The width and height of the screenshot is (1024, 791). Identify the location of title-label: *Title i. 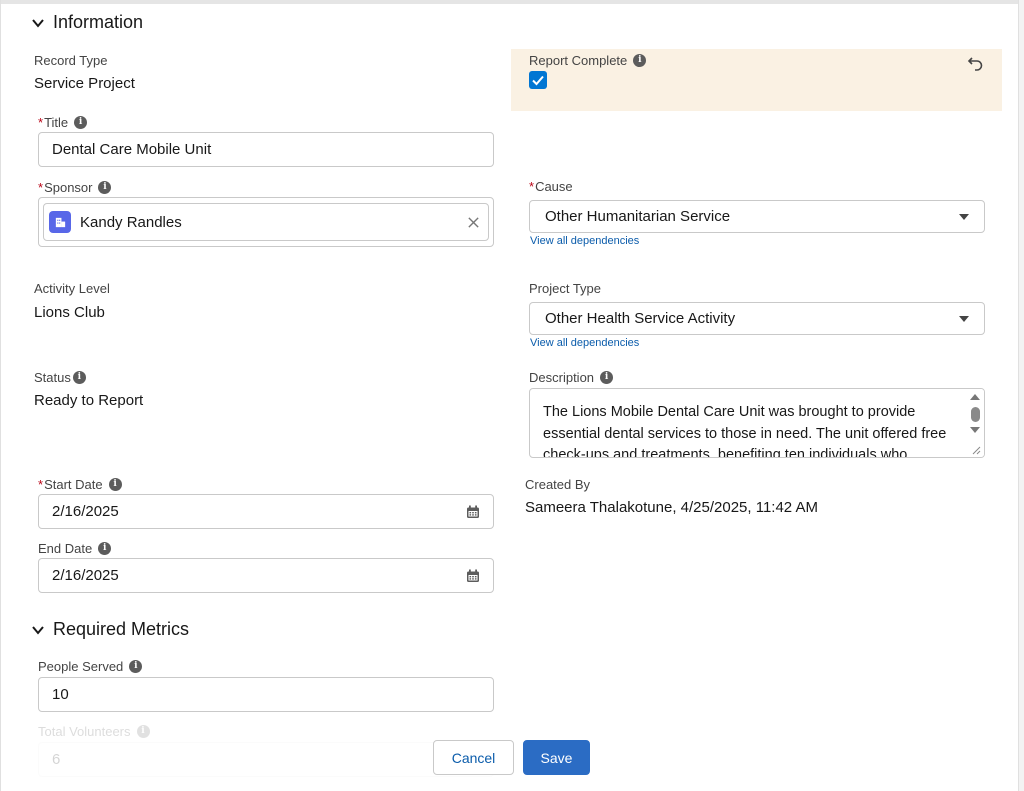
(63, 122).